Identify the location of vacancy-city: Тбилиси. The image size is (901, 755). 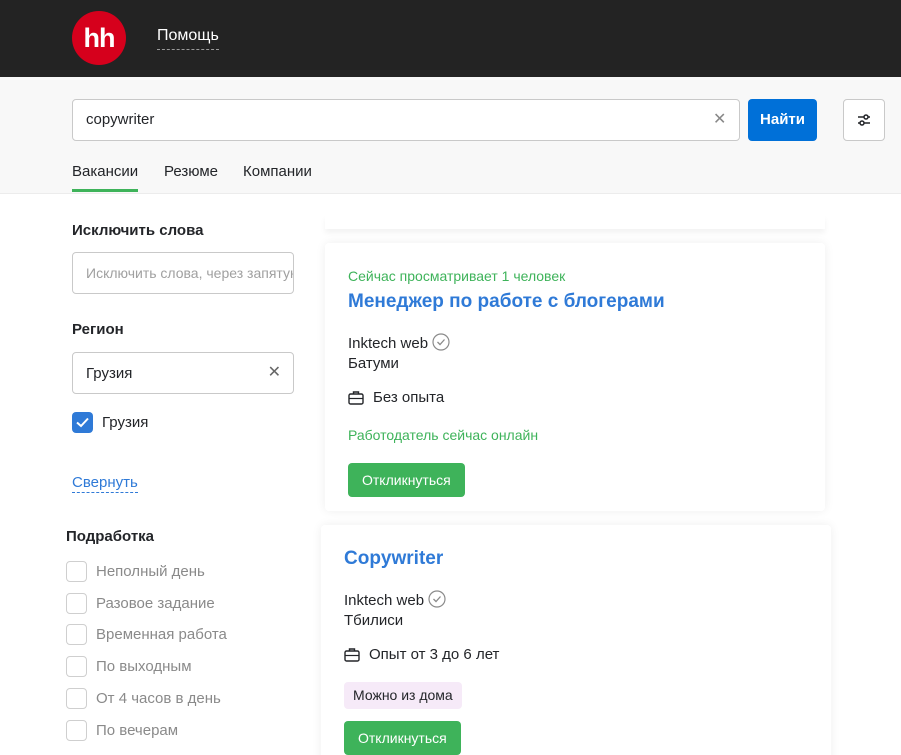
(374, 620).